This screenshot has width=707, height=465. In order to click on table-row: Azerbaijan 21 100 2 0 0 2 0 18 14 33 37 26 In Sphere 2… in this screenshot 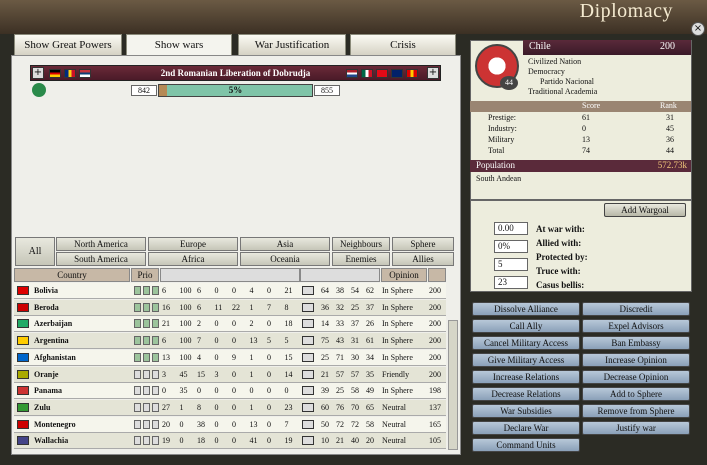, I will do `click(230, 324)`.